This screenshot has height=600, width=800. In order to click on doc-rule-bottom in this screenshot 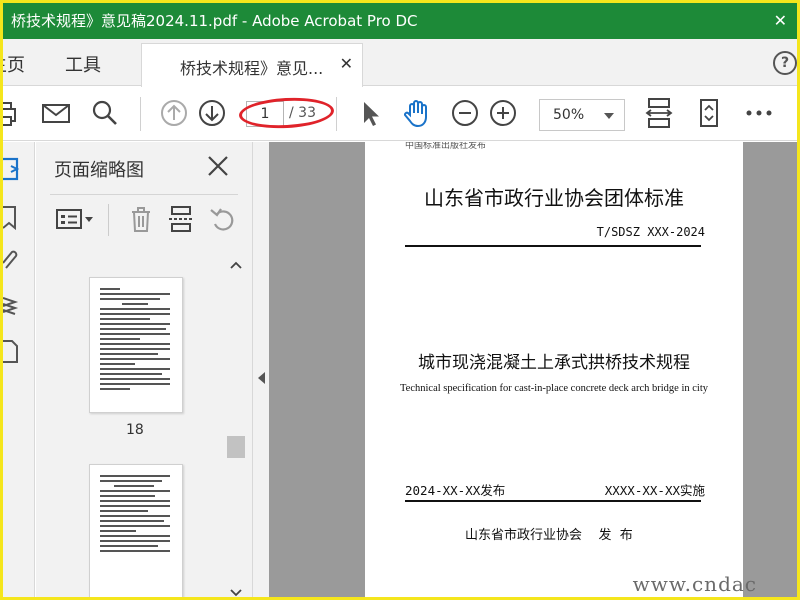, I will do `click(553, 501)`.